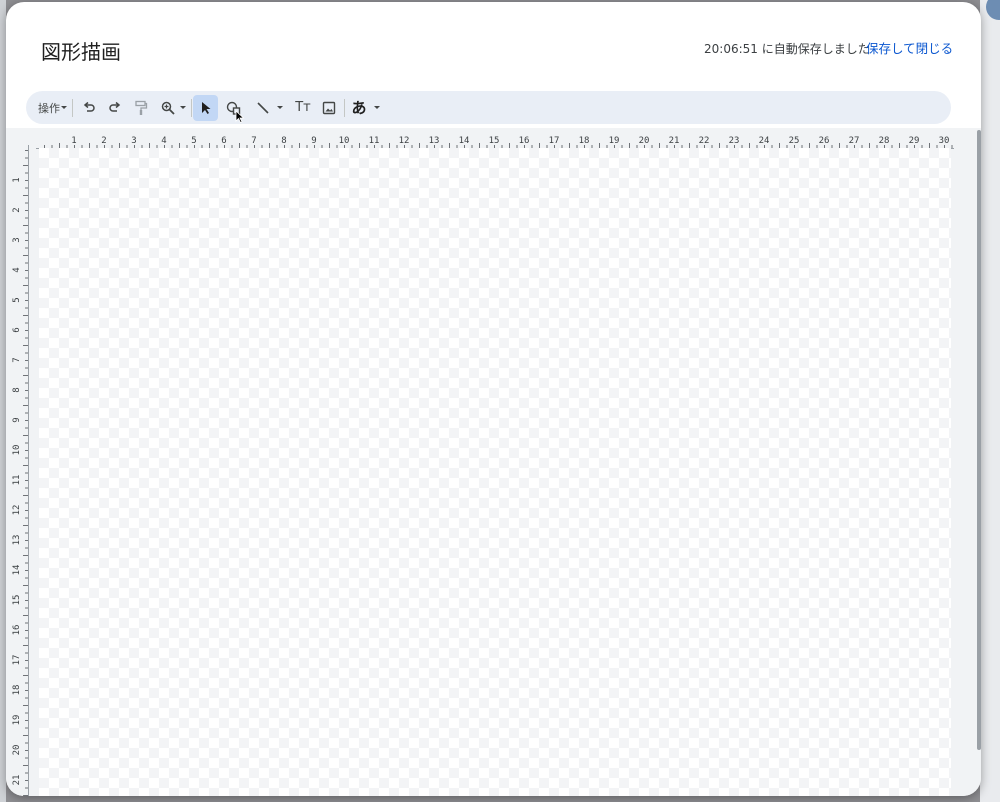  What do you see at coordinates (270, 107) in the screenshot?
I see `line-tool-button` at bounding box center [270, 107].